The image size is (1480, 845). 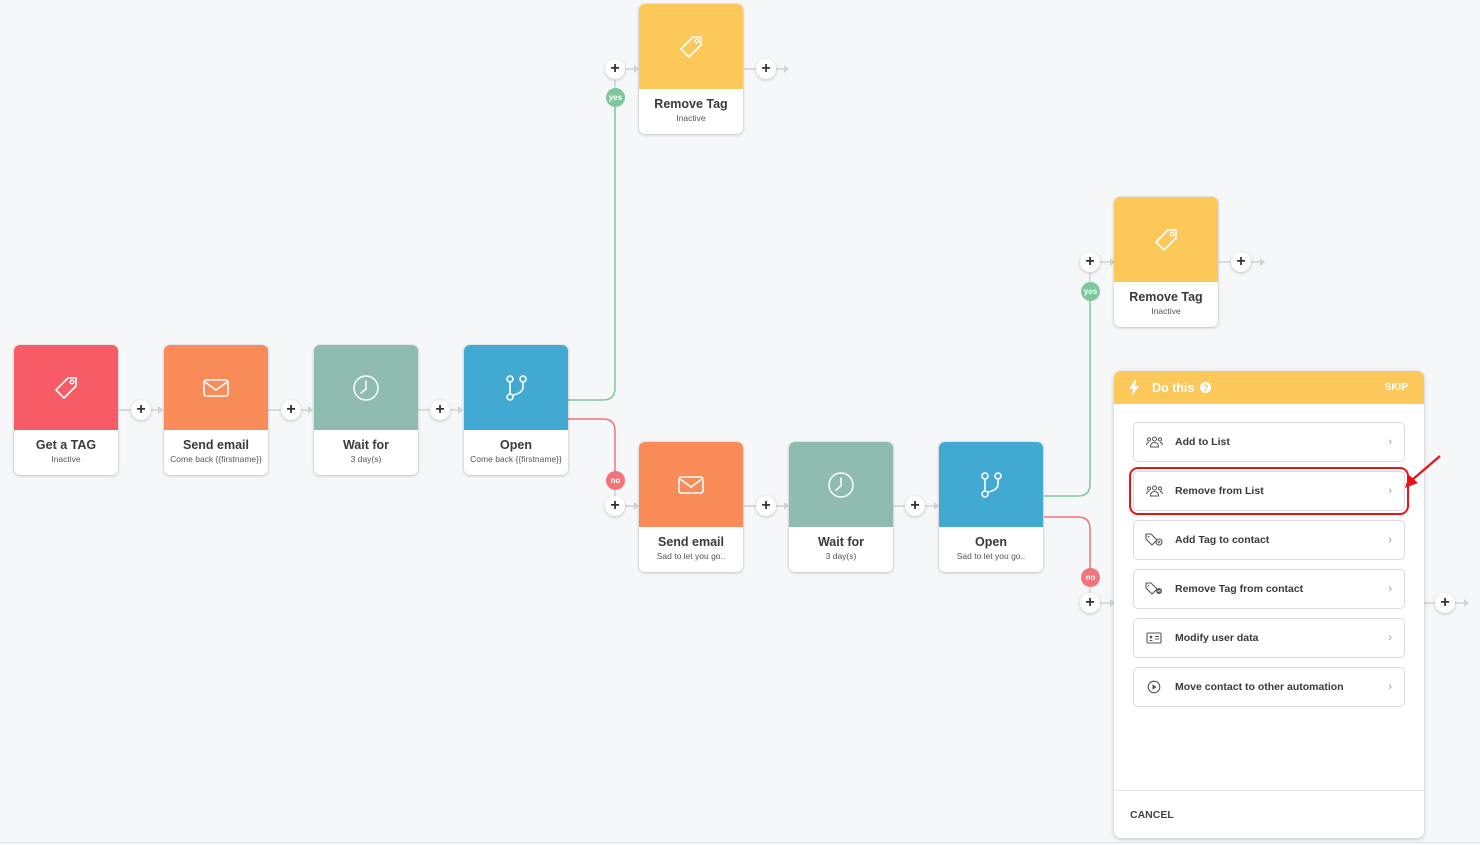 I want to click on node-remove-tag-1: Remove Tag Inactive, so click(x=691, y=69).